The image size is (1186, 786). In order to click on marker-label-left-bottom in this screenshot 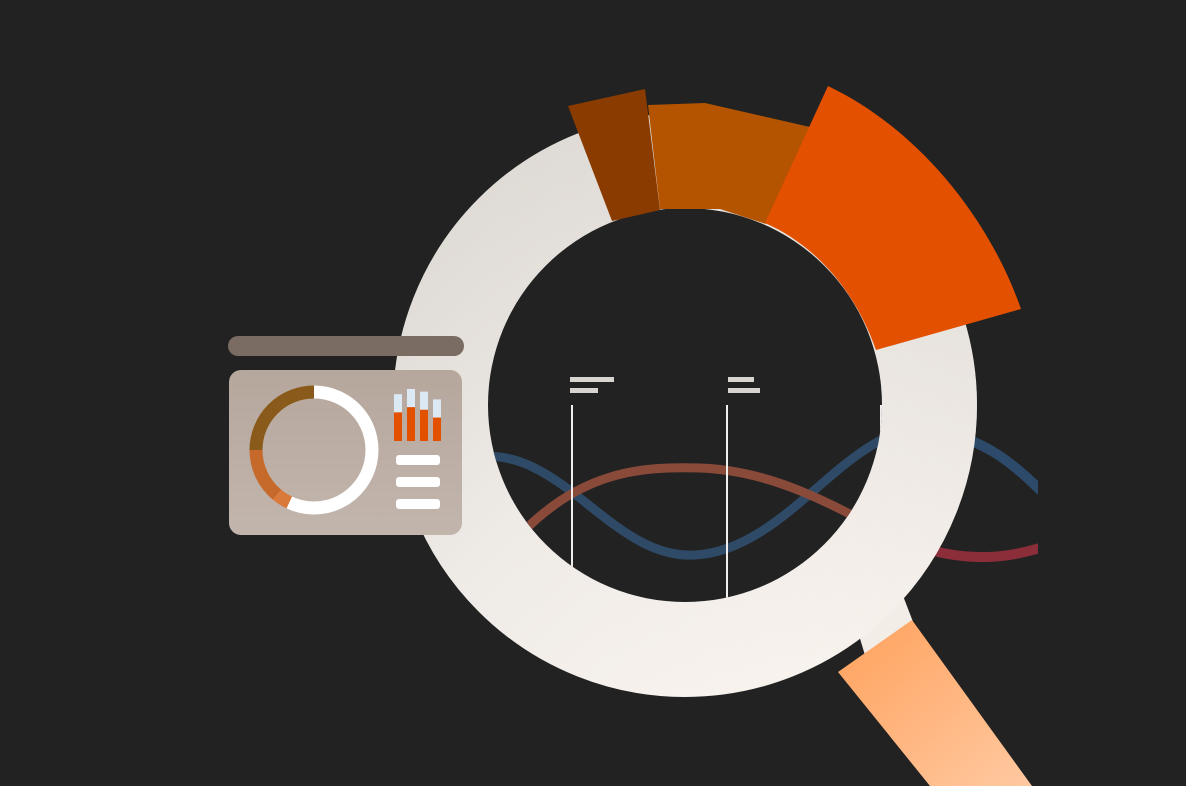, I will do `click(584, 390)`.